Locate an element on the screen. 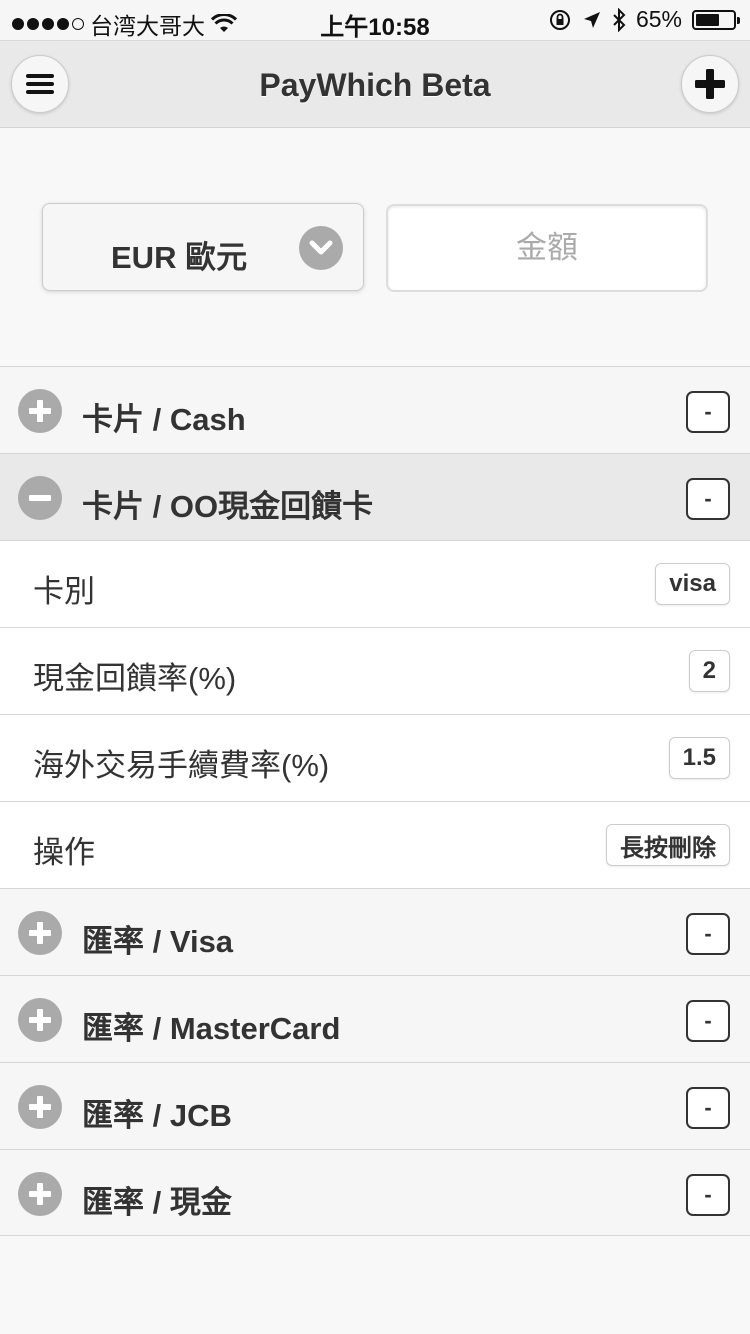 Image resolution: width=750 pixels, height=1334 pixels. detail-row-card-type: 卡別 visa is located at coordinates (375, 583).